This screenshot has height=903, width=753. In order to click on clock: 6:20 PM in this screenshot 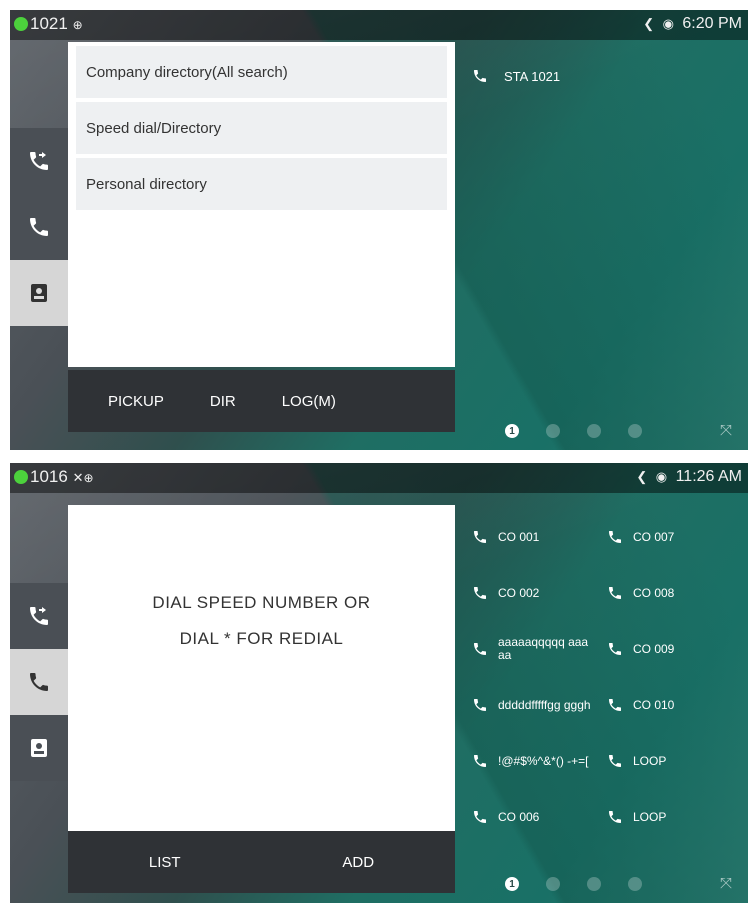, I will do `click(712, 23)`.